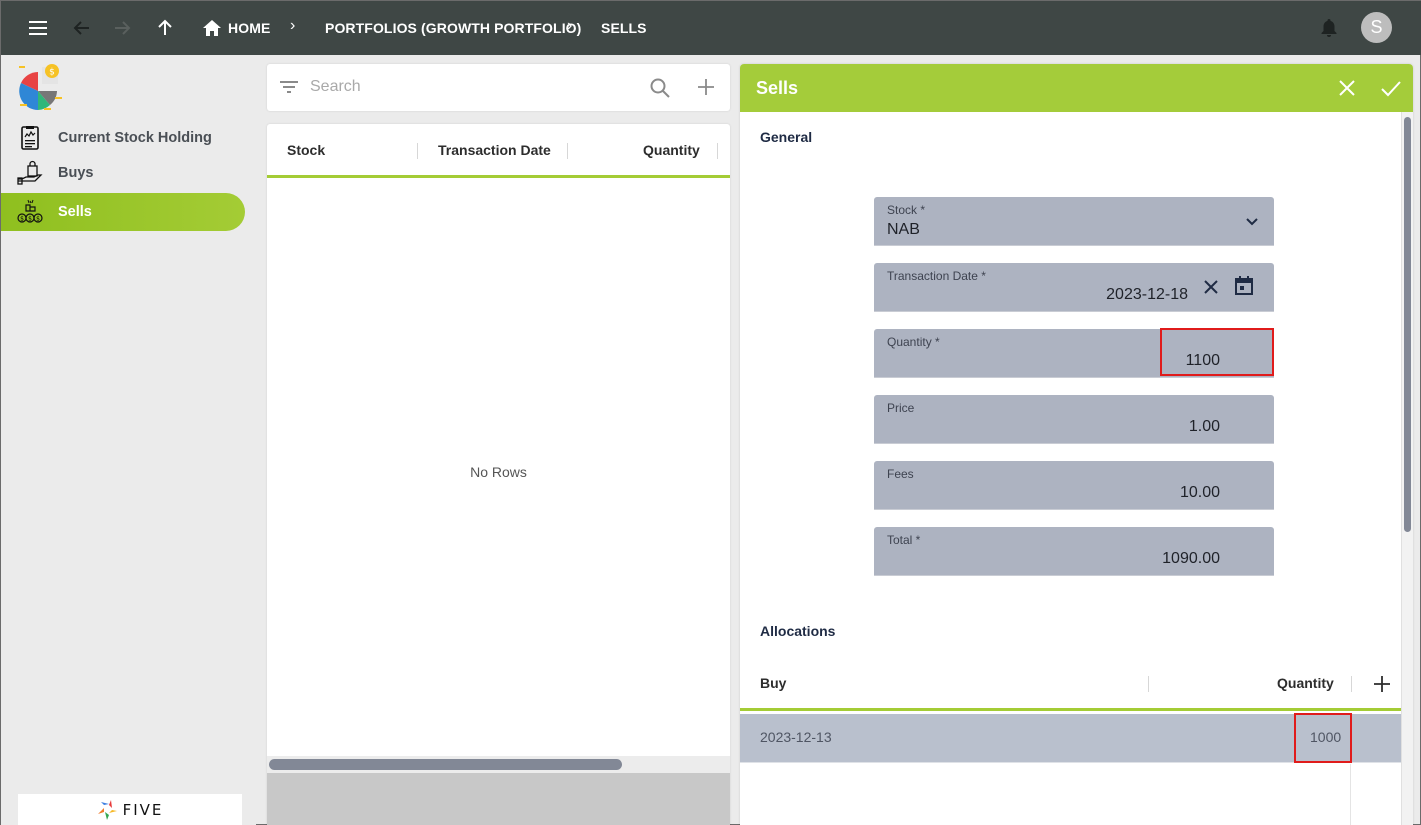  What do you see at coordinates (660, 90) in the screenshot?
I see `search-icon` at bounding box center [660, 90].